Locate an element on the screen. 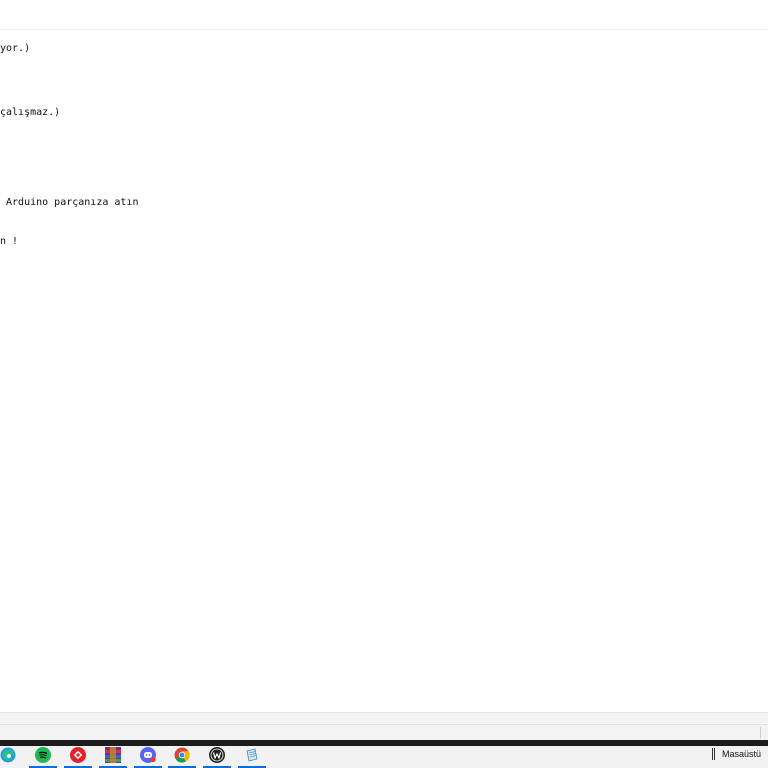 This screenshot has height=768, width=768. w-app-icon is located at coordinates (217, 755).